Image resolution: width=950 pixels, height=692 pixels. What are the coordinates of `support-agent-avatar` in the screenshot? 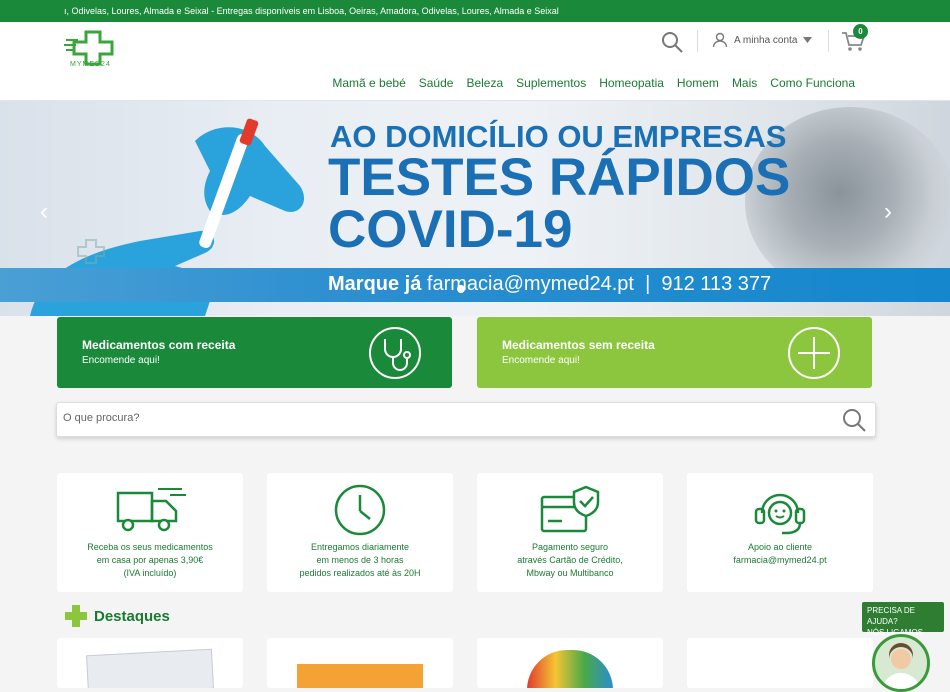 It's located at (901, 663).